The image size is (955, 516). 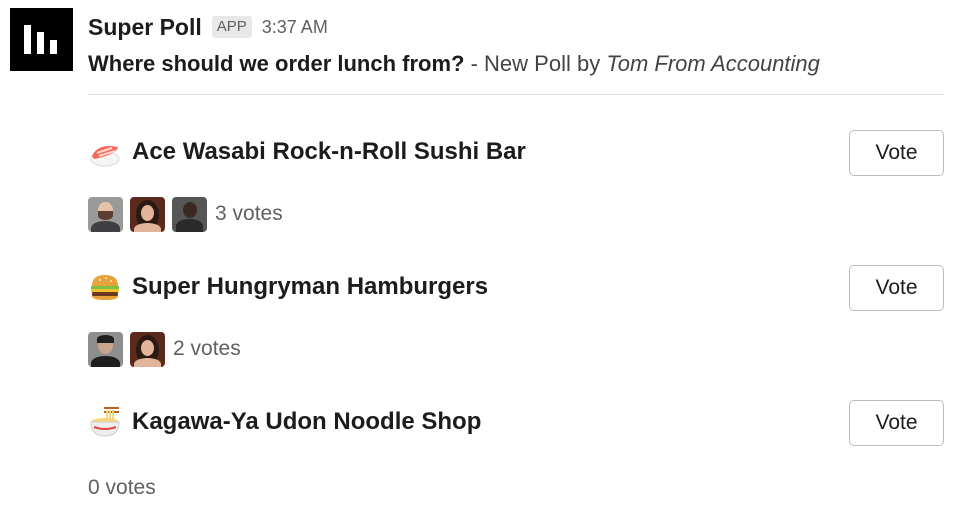 What do you see at coordinates (307, 421) in the screenshot?
I see `option-name: Kagawa-Ya Udon Noodle Shop` at bounding box center [307, 421].